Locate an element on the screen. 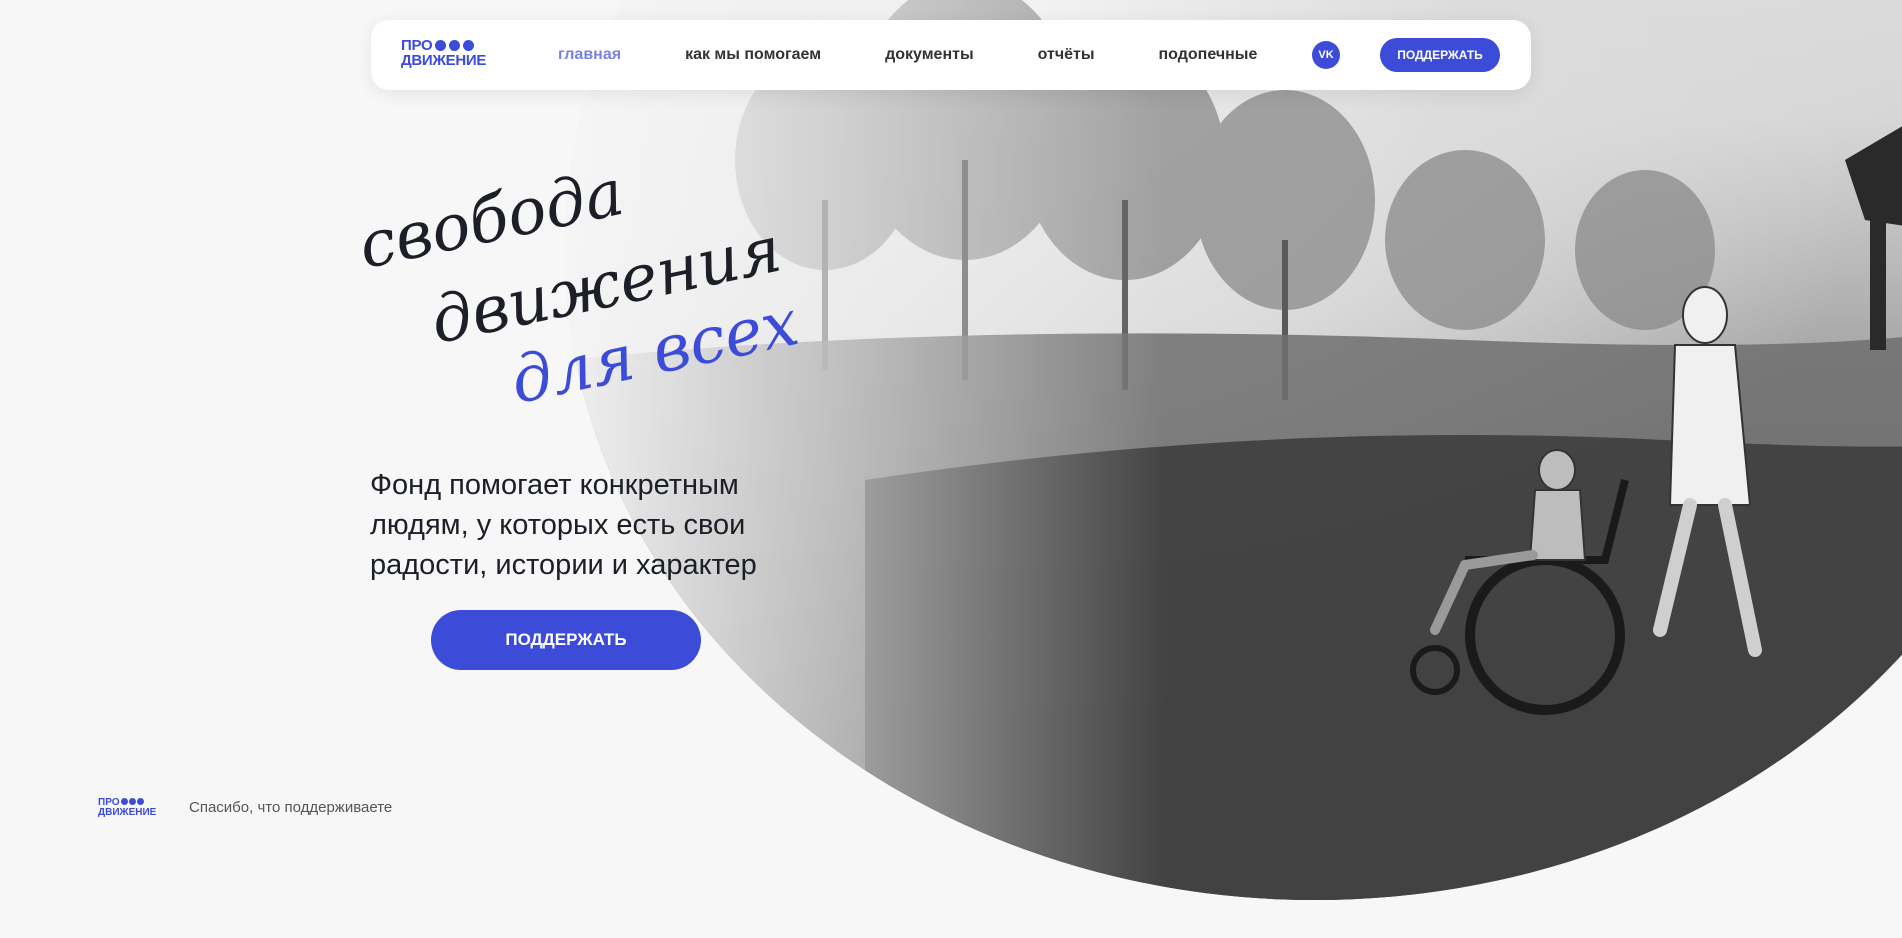 Image resolution: width=1902 pixels, height=938 pixels. nav-item-wards: подопечные is located at coordinates (1208, 55).